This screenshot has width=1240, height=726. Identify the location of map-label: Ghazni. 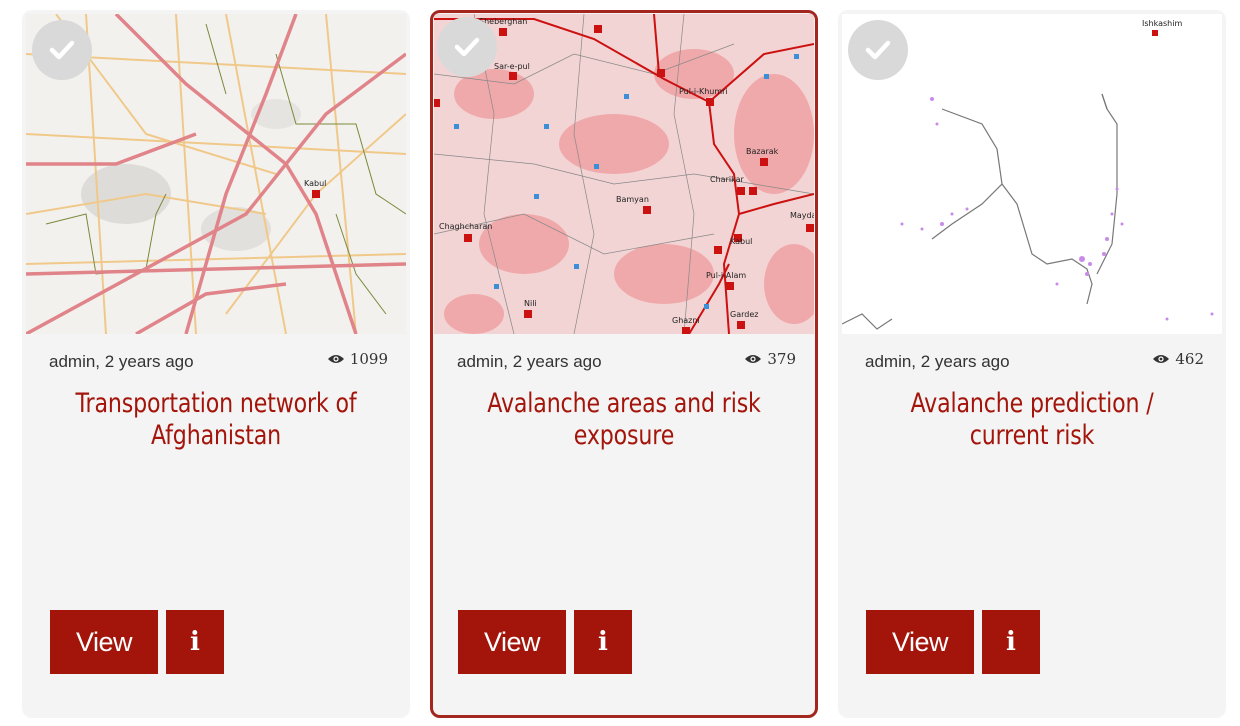
(686, 320).